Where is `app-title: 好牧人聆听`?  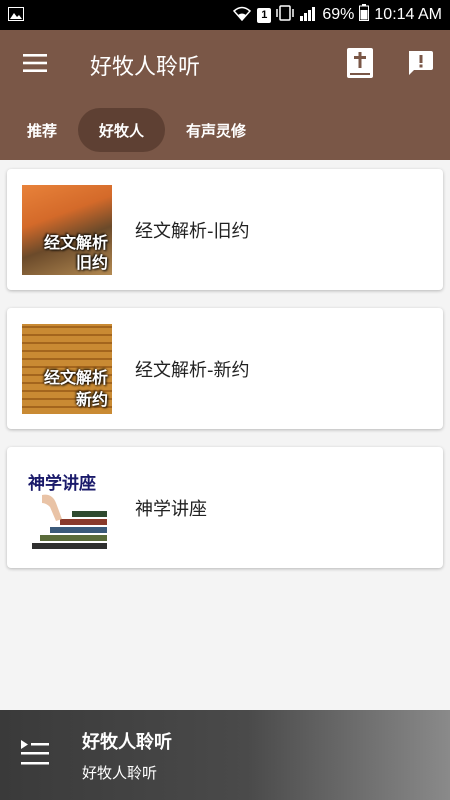
app-title: 好牧人聆听 is located at coordinates (145, 67).